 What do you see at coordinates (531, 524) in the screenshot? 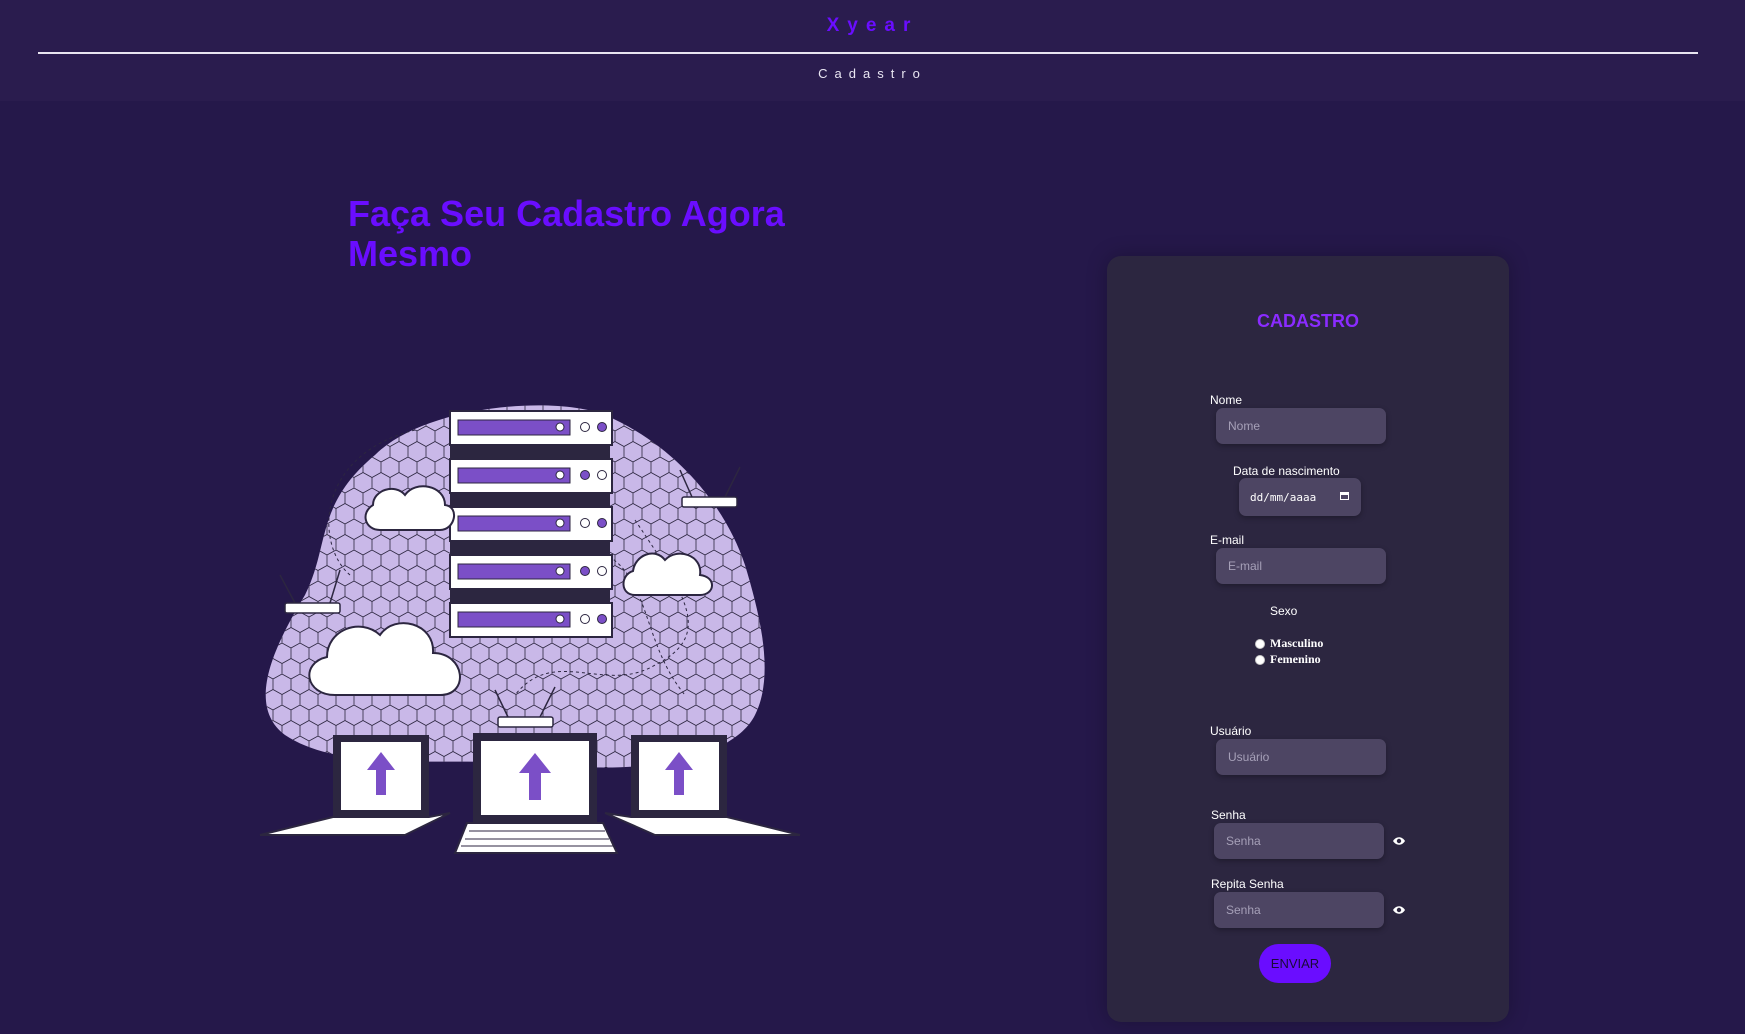
I see `server-rack` at bounding box center [531, 524].